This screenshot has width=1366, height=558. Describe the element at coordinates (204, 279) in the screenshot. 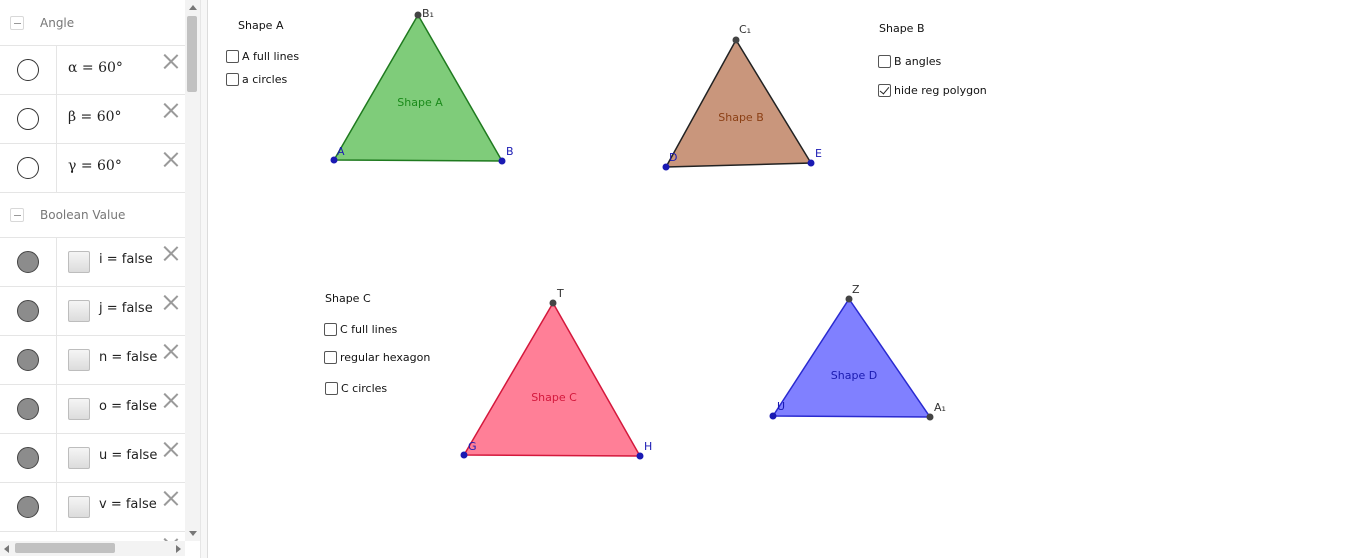

I see `view-splitter` at that location.